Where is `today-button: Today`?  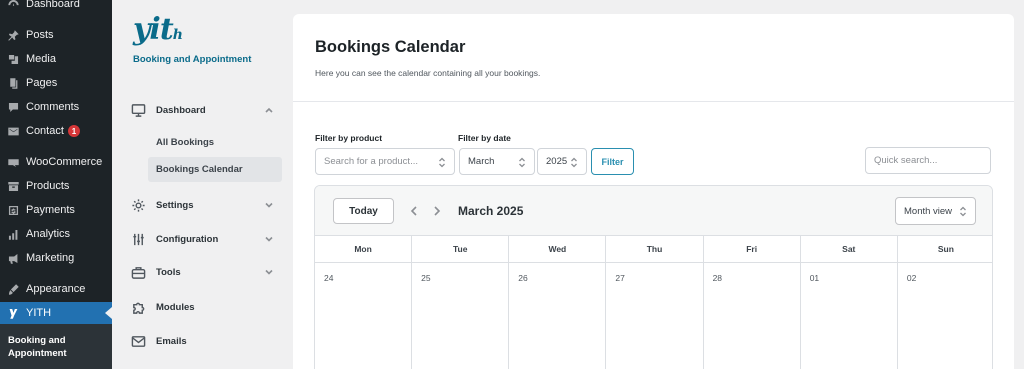 today-button: Today is located at coordinates (363, 211).